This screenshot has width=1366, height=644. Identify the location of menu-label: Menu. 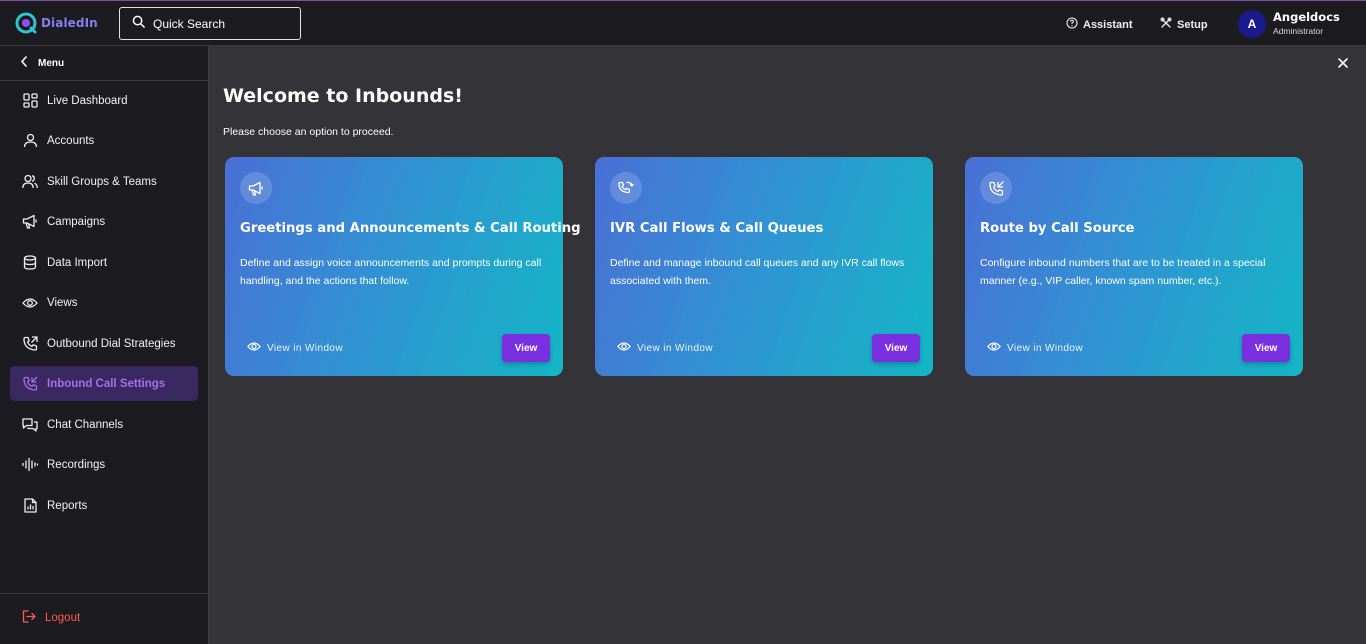
(51, 63).